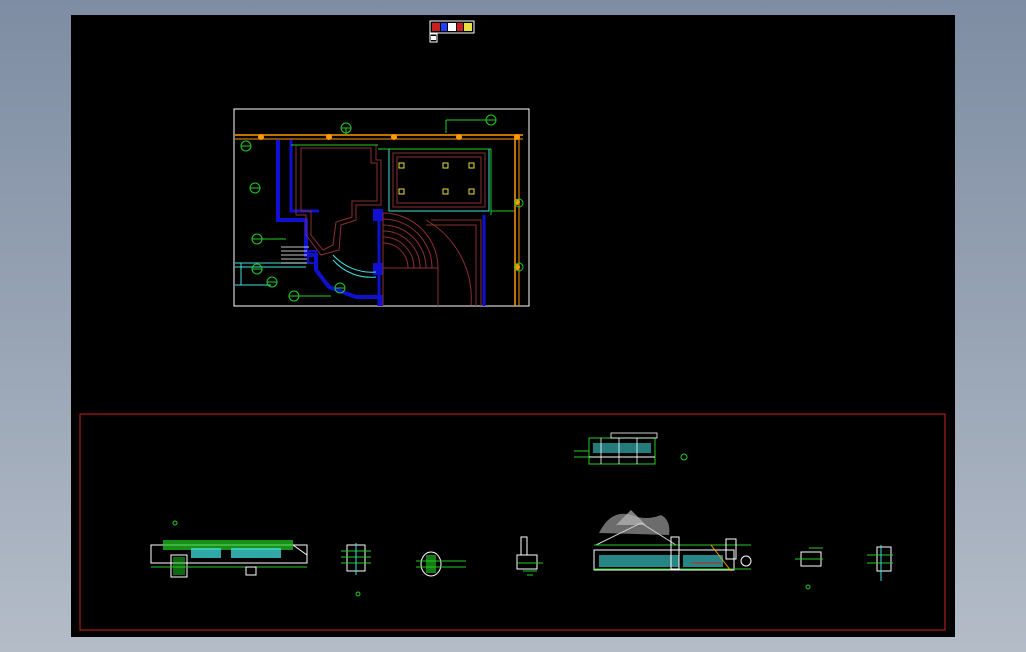 Image resolution: width=1026 pixels, height=652 pixels. Describe the element at coordinates (381, 207) in the screenshot. I see `floor-plan` at that location.